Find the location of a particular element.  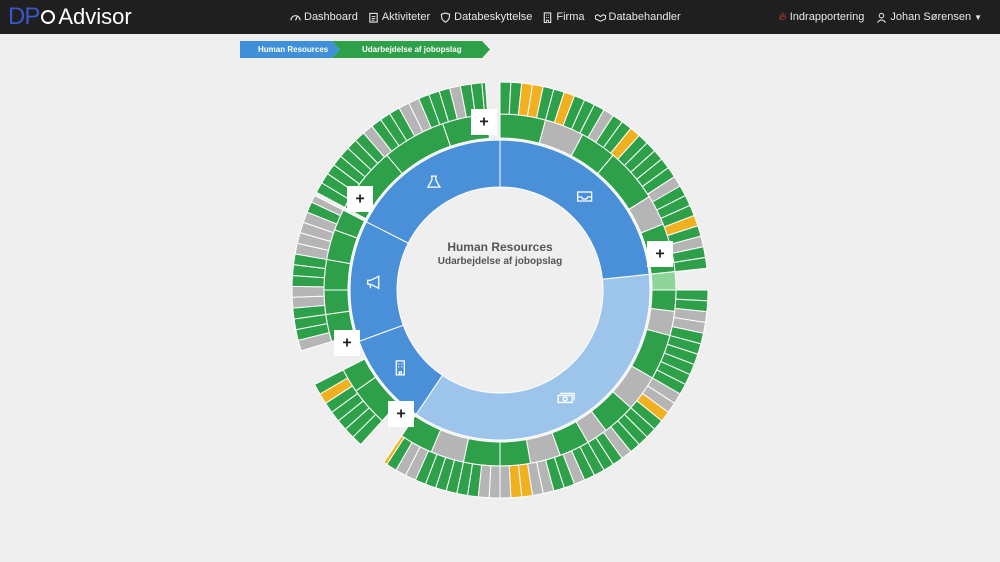

center-title: Human Resources is located at coordinates (500, 247).